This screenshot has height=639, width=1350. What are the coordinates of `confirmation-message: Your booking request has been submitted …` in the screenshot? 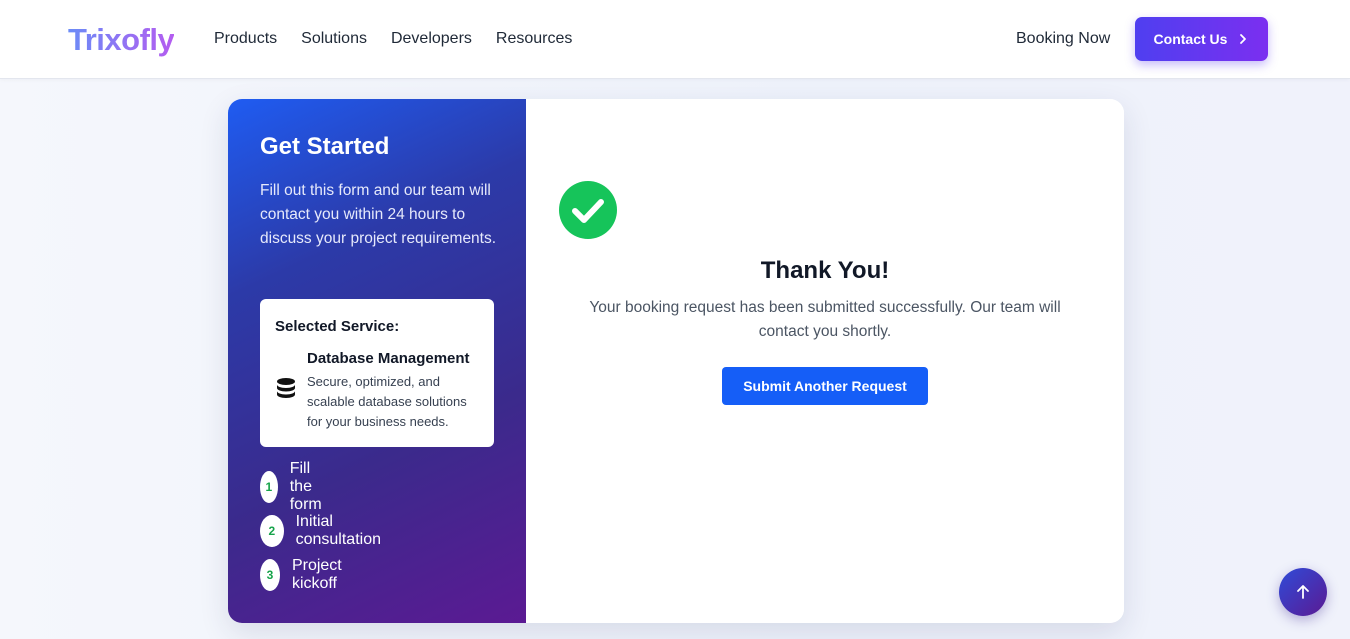 It's located at (825, 319).